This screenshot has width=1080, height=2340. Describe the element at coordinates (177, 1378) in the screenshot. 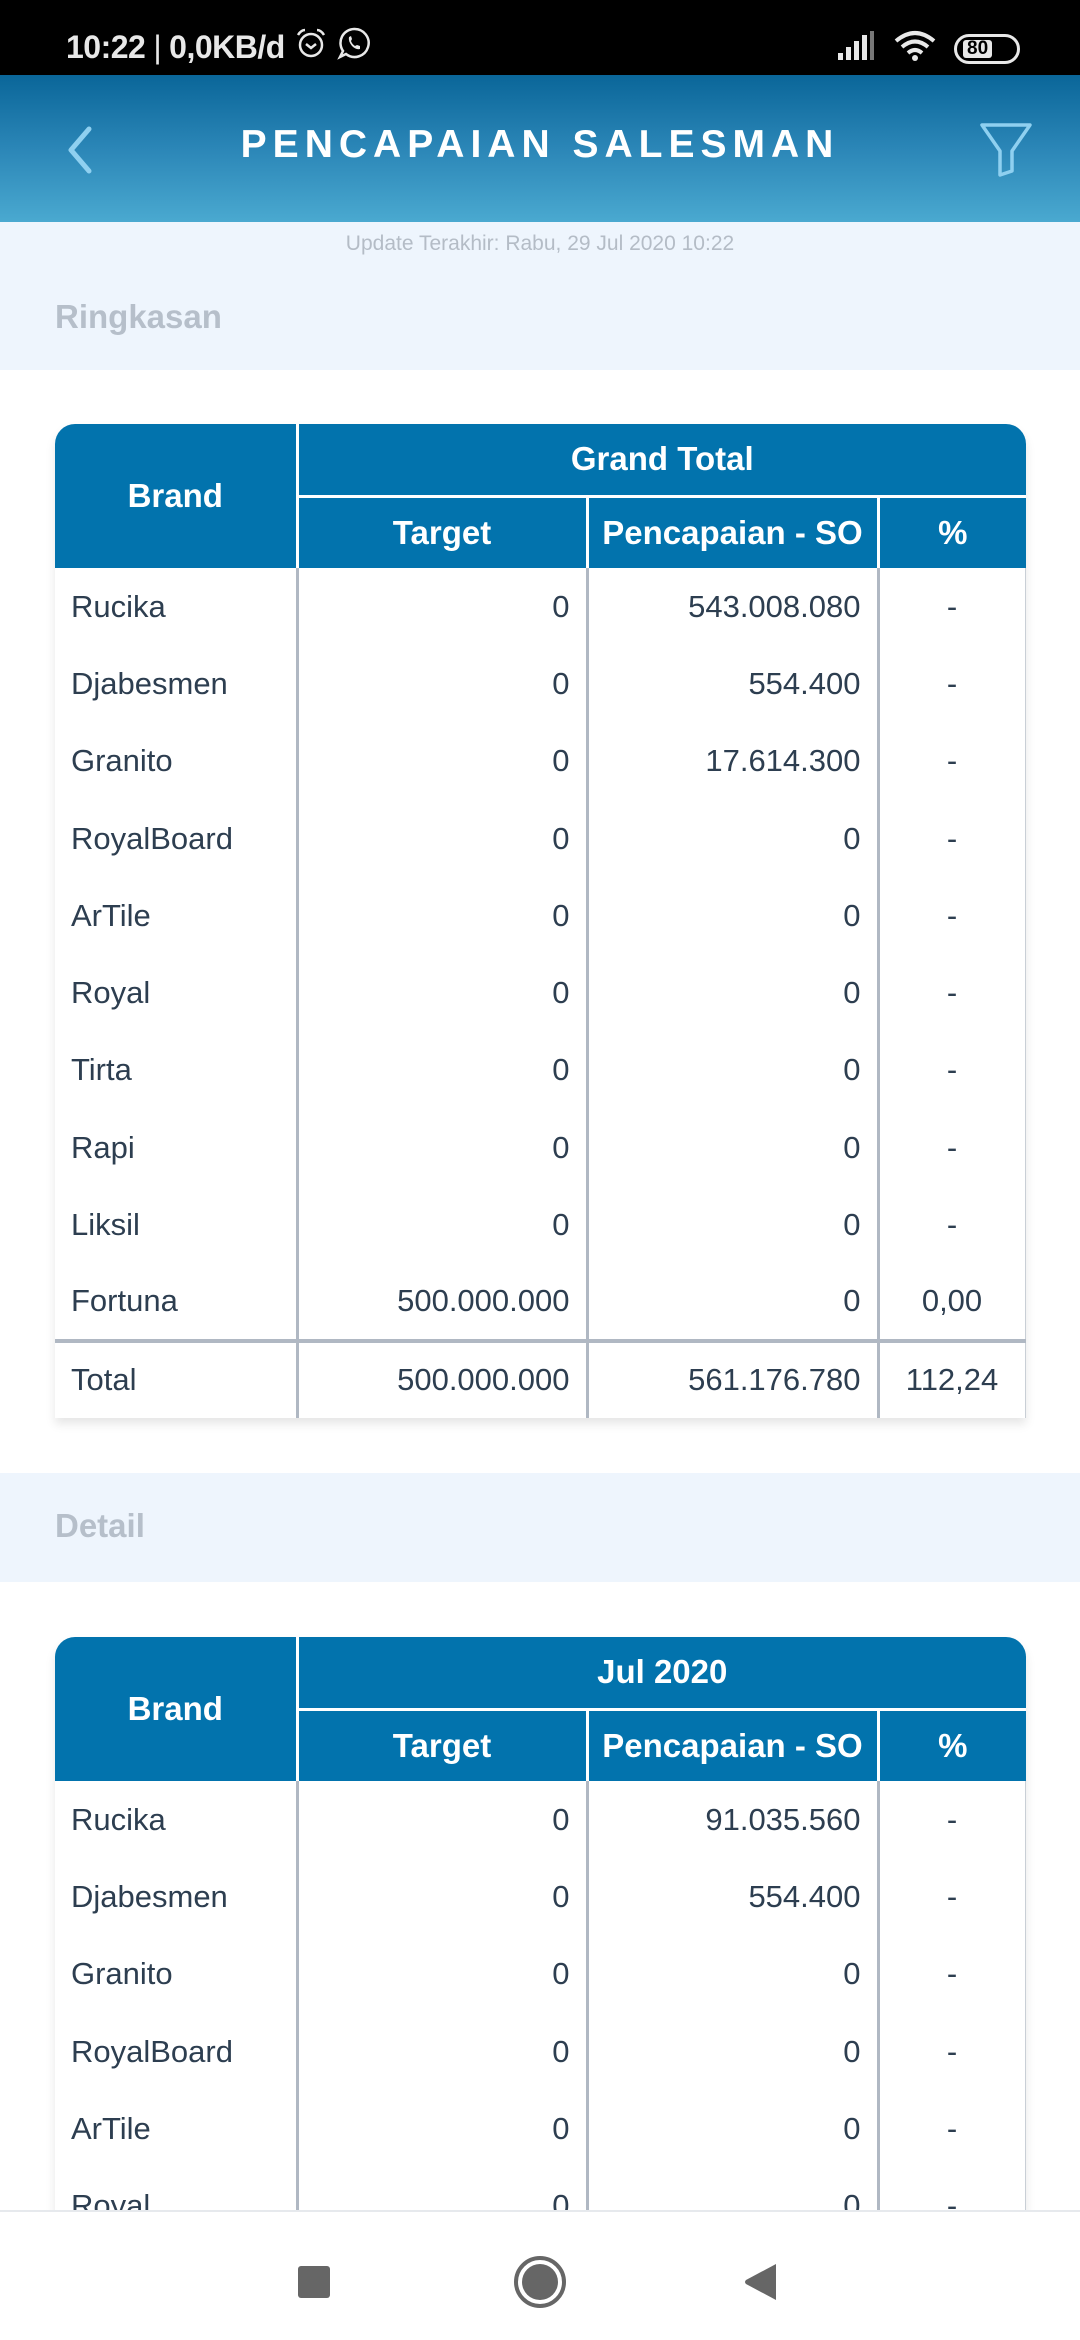

I see `total-label: Total` at that location.